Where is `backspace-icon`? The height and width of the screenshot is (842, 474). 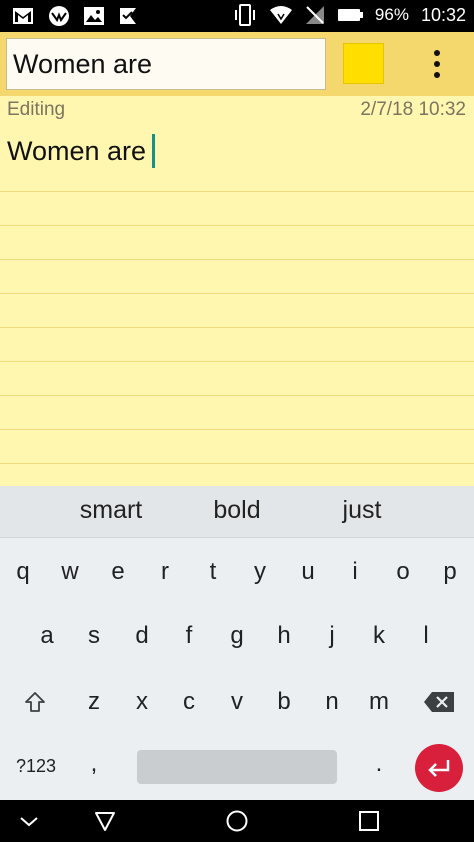 backspace-icon is located at coordinates (439, 702).